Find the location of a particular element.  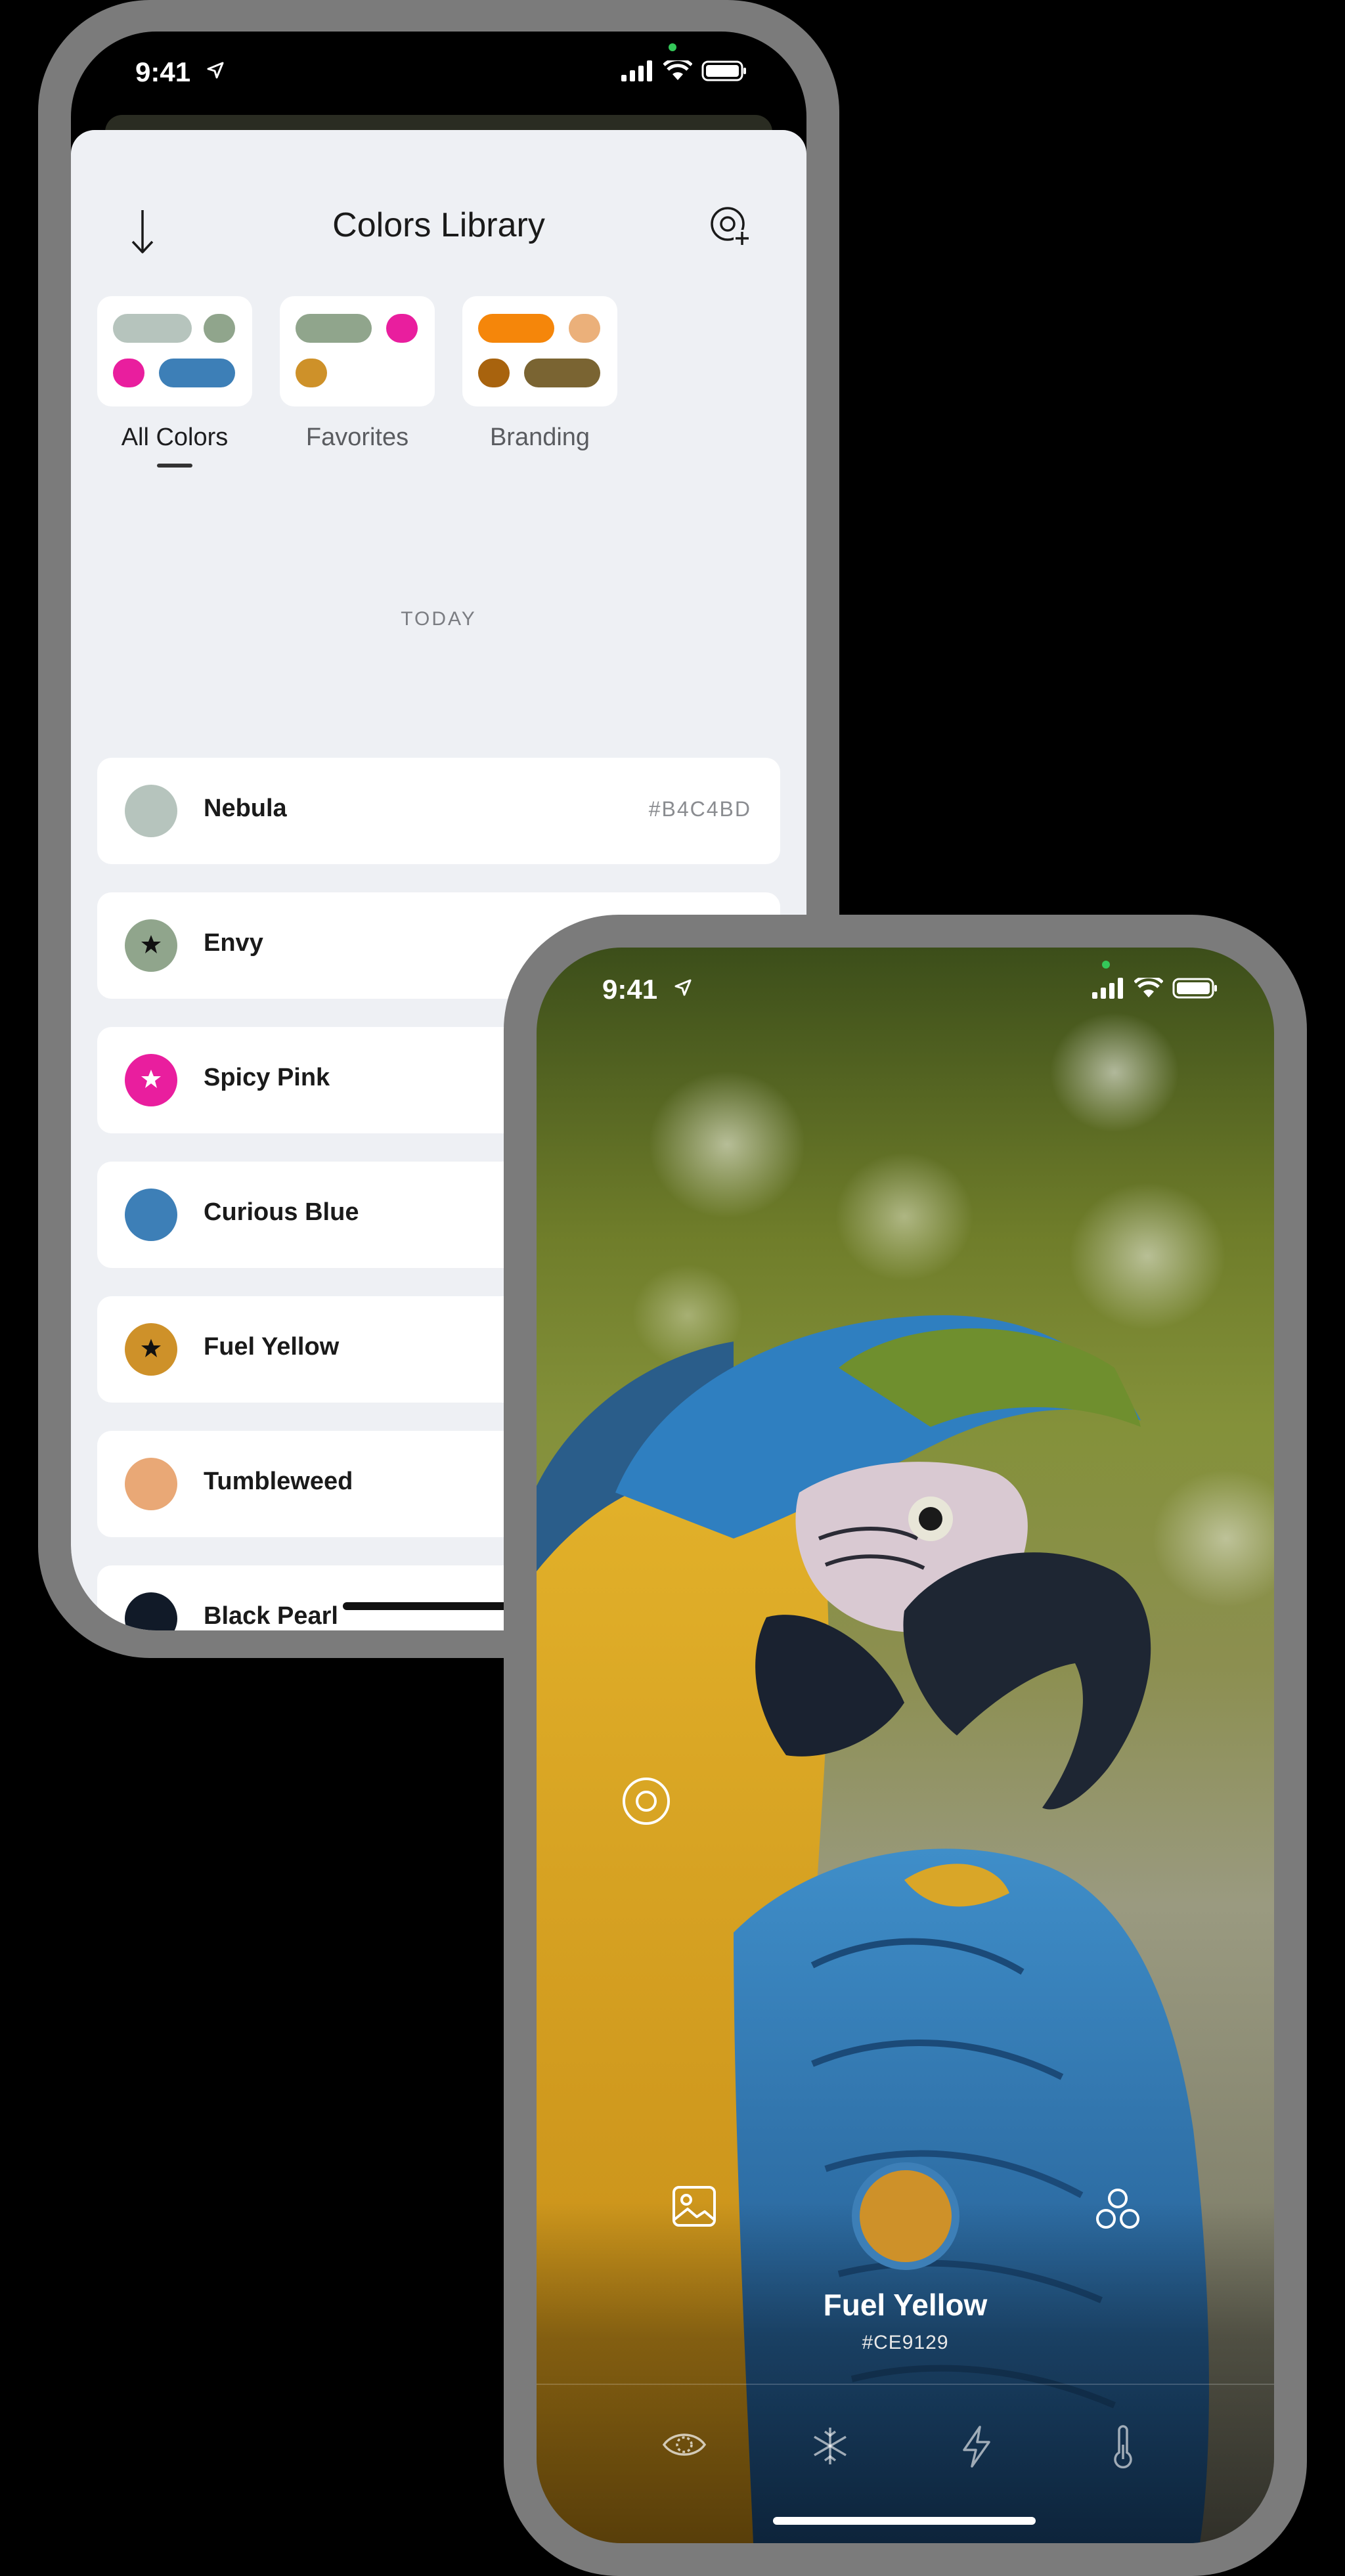

palette-icon is located at coordinates (1118, 2210).